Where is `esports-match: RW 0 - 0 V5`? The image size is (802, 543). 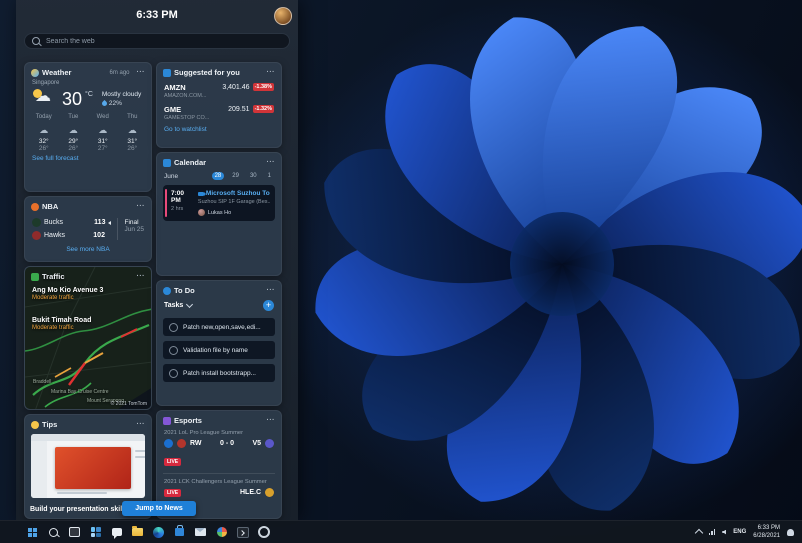
esports-match: RW 0 - 0 V5 is located at coordinates (219, 442).